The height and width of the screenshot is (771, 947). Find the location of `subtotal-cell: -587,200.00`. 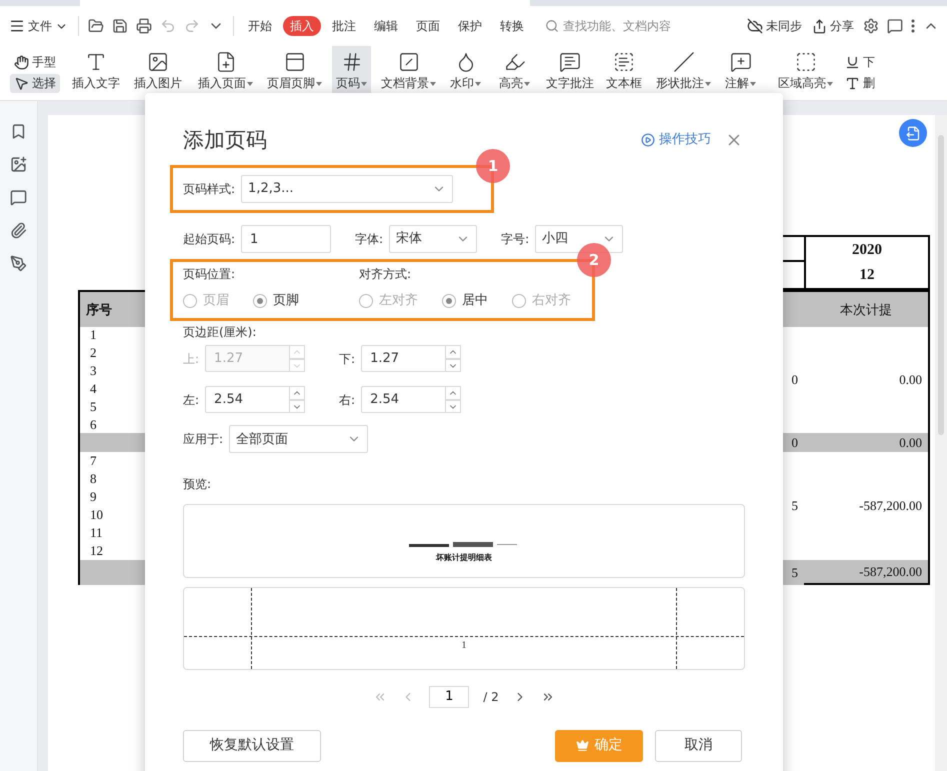

subtotal-cell: -587,200.00 is located at coordinates (867, 572).